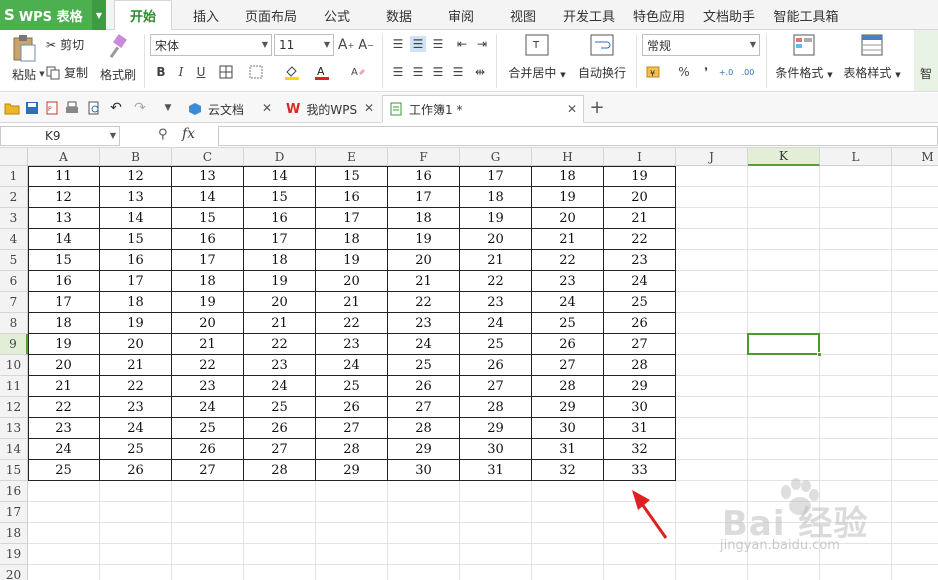 This screenshot has height=580, width=938. What do you see at coordinates (568, 323) in the screenshot?
I see `cell-H8: 25` at bounding box center [568, 323].